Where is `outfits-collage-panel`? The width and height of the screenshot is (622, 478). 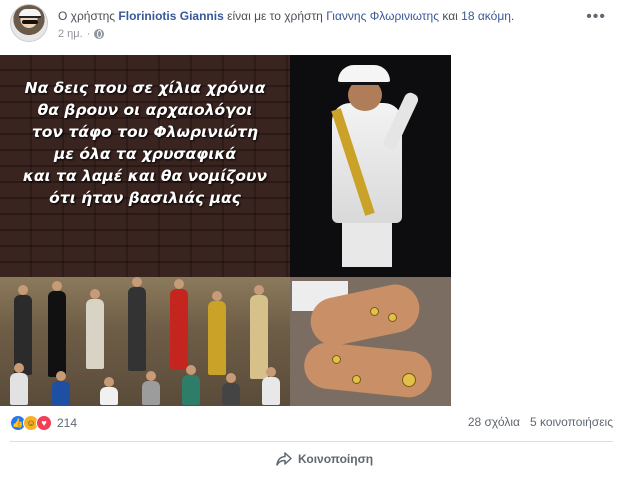
outfits-collage-panel is located at coordinates (145, 341).